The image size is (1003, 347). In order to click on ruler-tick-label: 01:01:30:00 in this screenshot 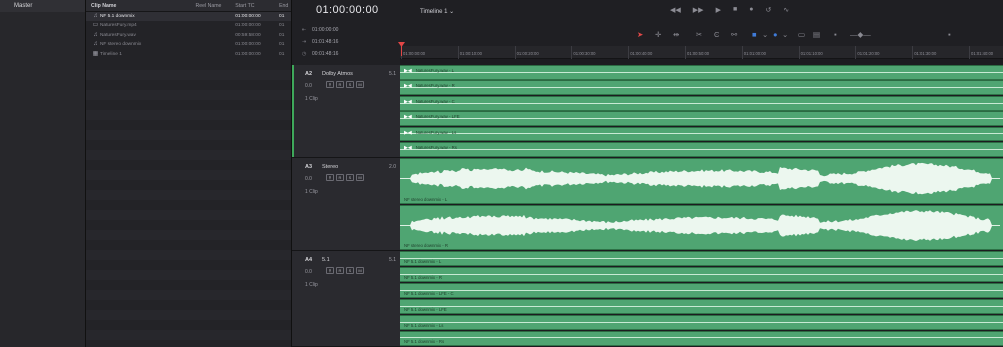, I will do `click(924, 52)`.